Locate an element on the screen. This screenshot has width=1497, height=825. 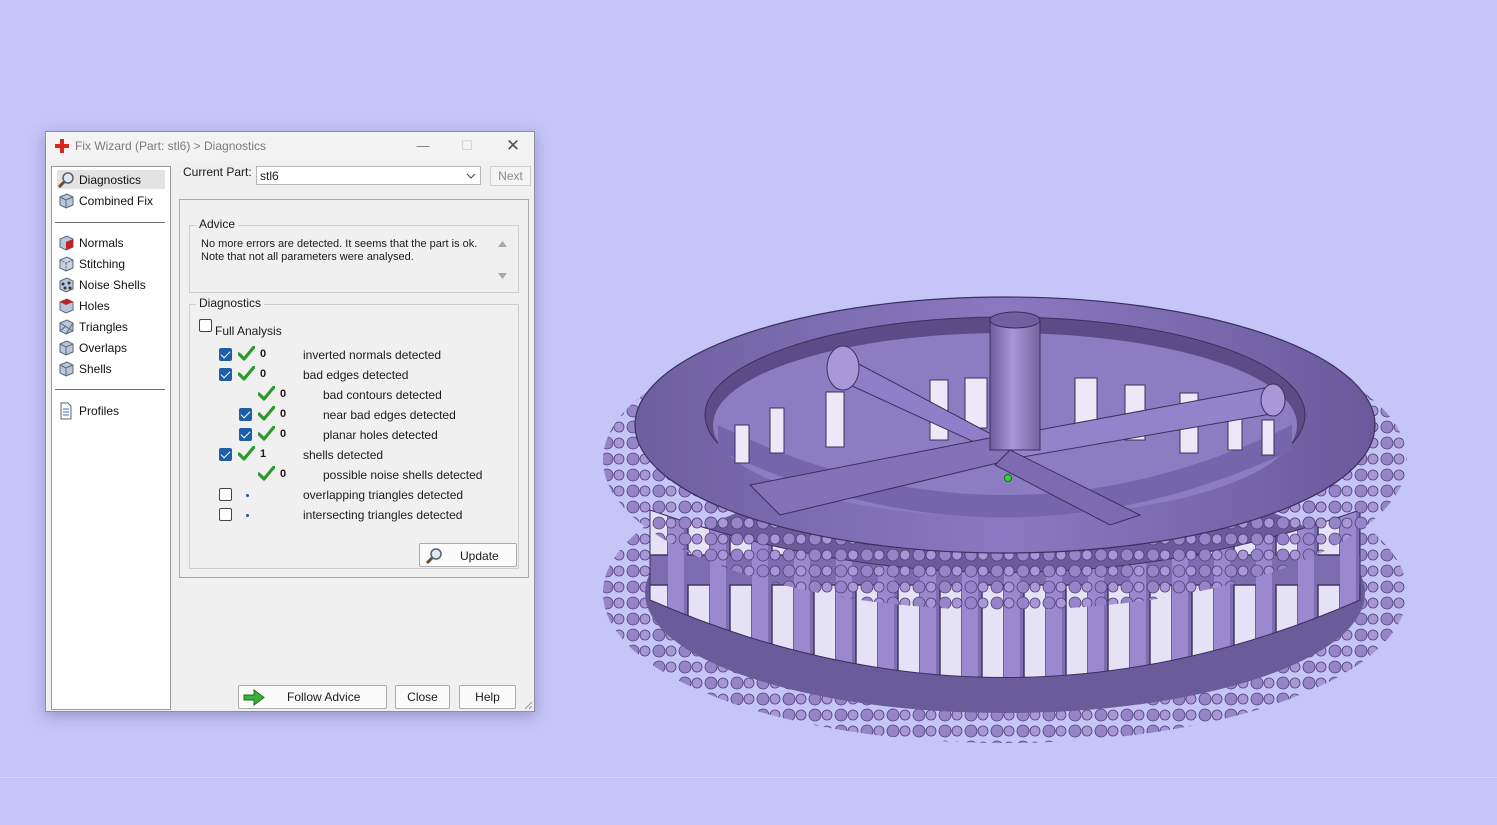
follow-advice-button: Follow Advice is located at coordinates (312, 697).